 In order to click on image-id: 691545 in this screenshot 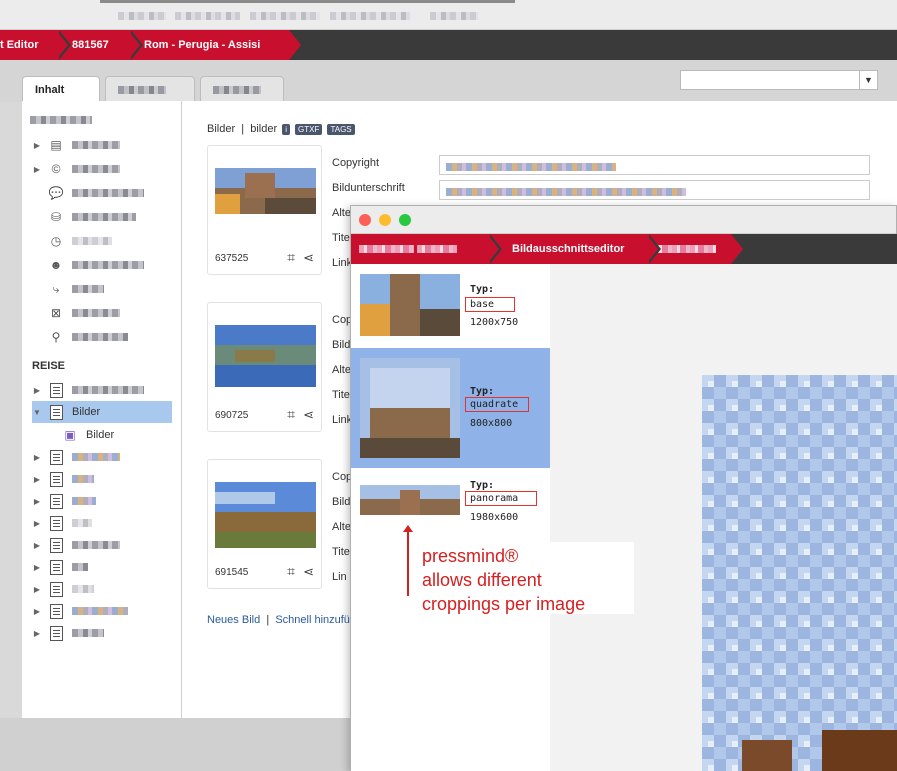, I will do `click(232, 572)`.